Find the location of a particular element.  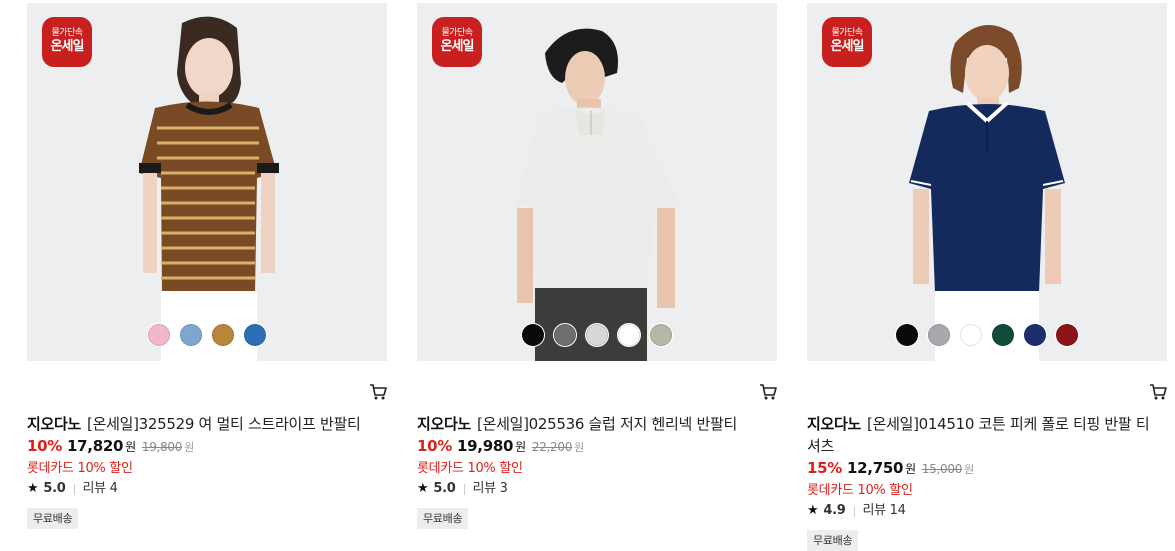

review-count: 리뷰 4 is located at coordinates (100, 488).